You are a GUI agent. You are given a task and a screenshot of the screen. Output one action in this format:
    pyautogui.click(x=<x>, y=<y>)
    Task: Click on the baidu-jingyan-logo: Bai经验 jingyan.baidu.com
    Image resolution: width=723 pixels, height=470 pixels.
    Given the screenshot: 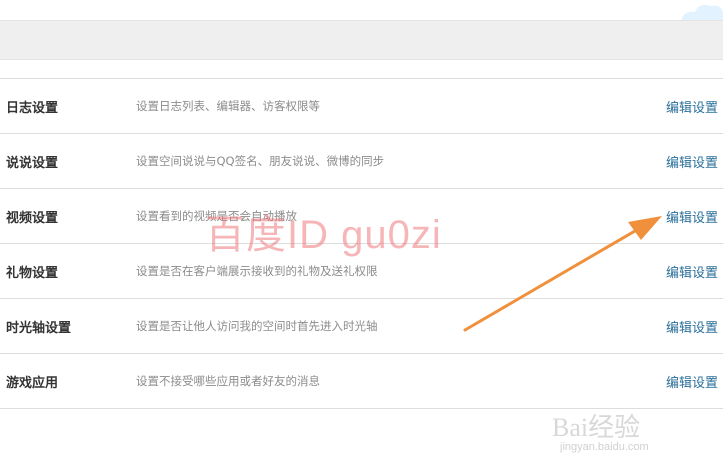 What is the action you would take?
    pyautogui.click(x=634, y=435)
    